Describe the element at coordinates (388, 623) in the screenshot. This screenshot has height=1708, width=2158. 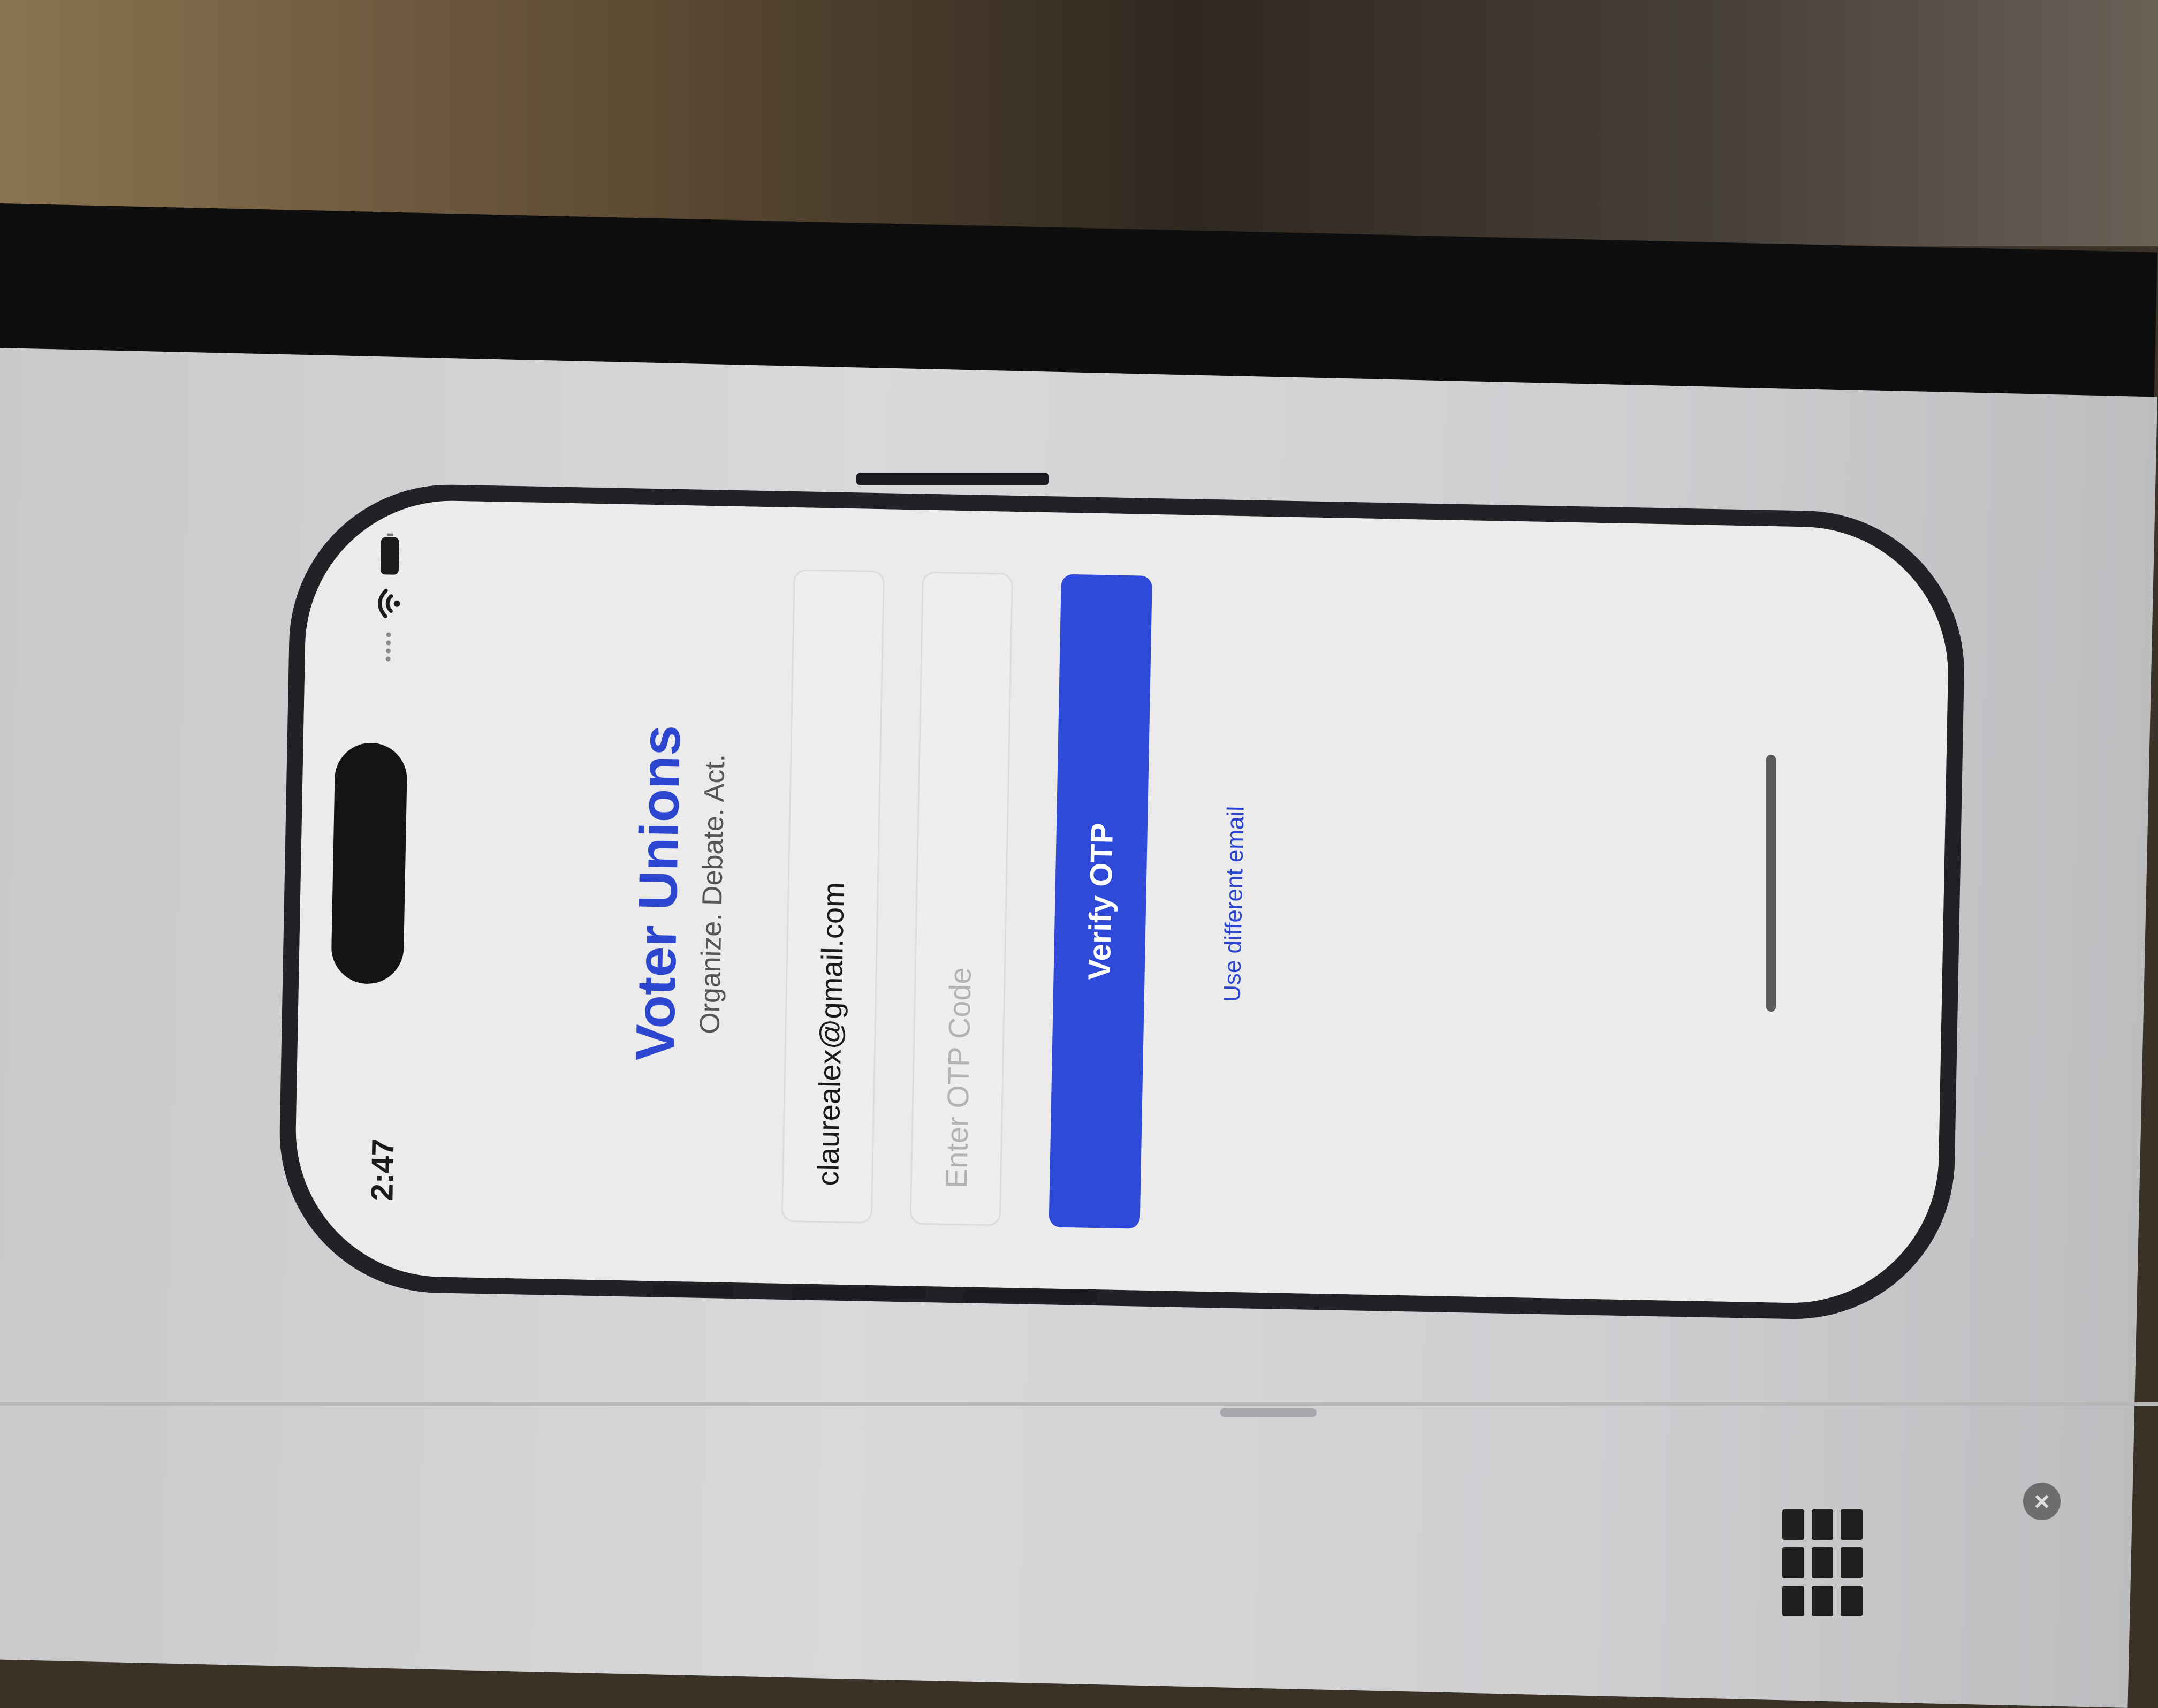
I see `status-icons` at that location.